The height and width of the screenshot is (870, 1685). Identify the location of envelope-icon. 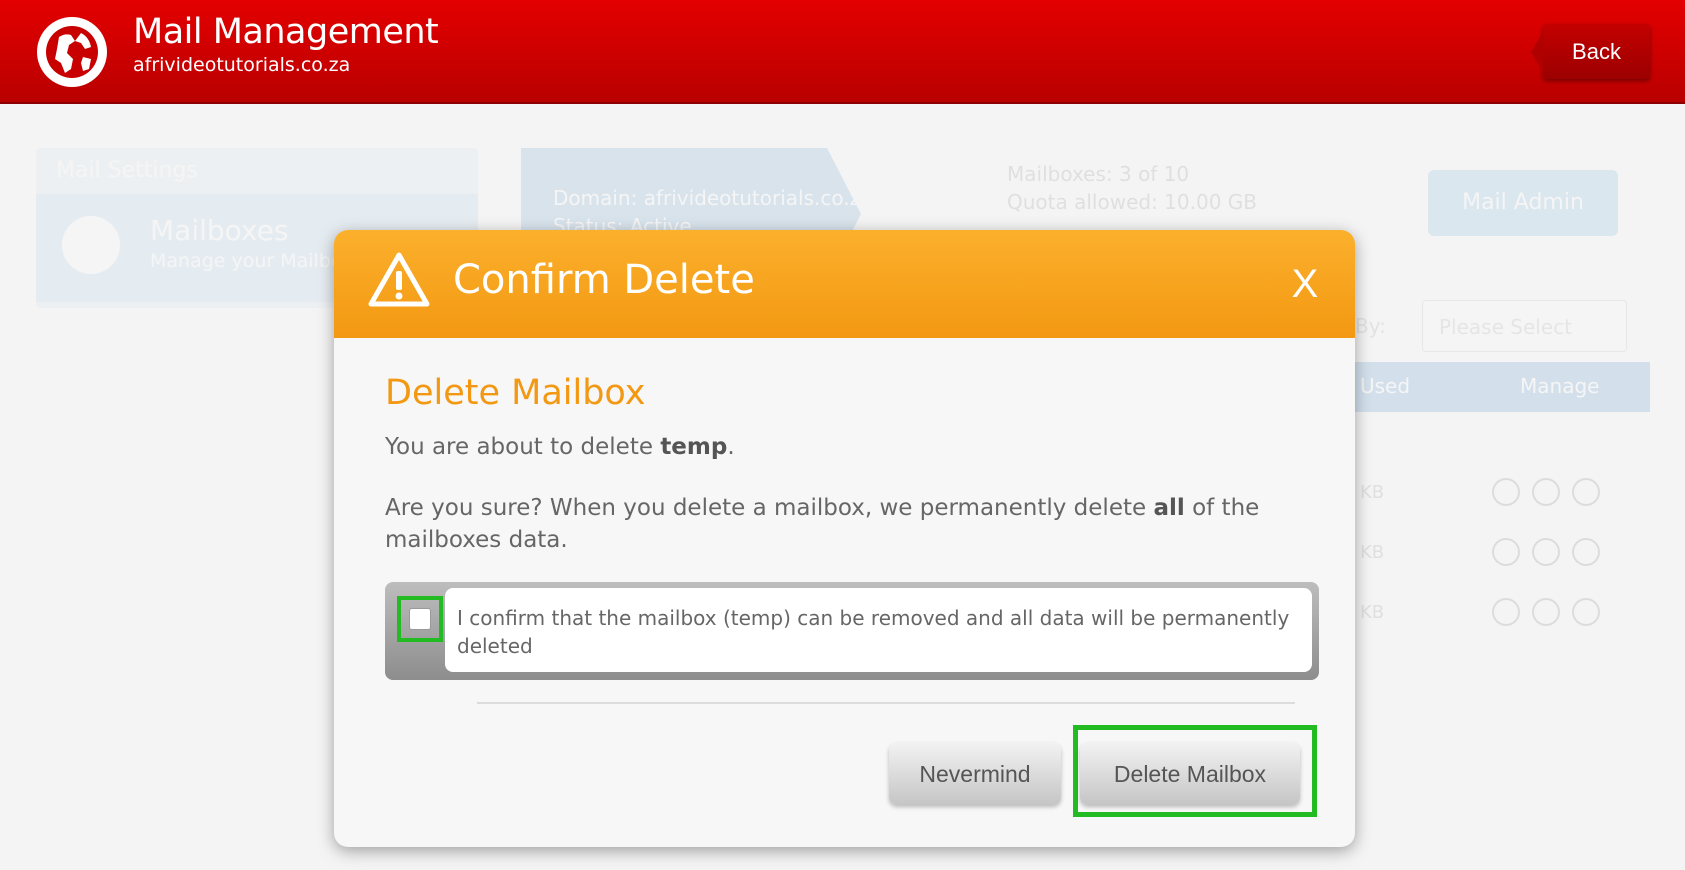
(91, 245).